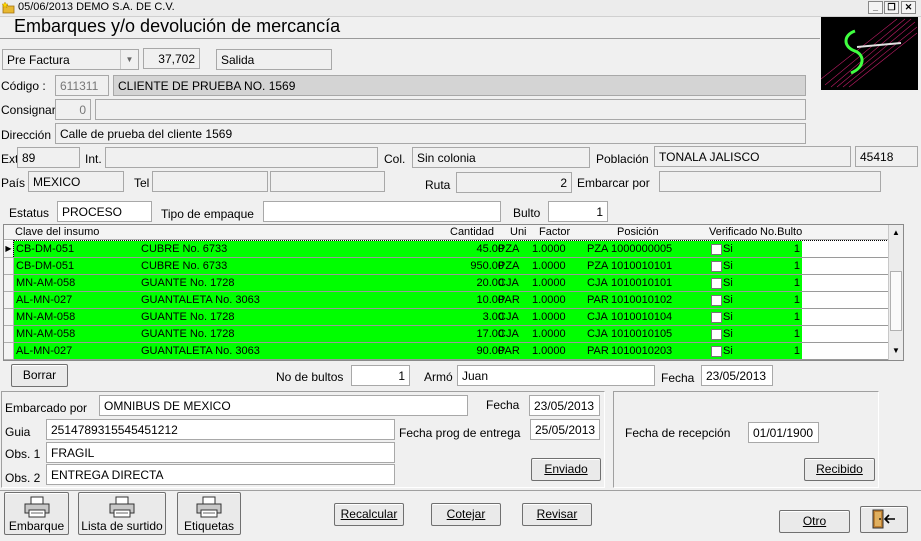 The image size is (921, 541). Describe the element at coordinates (207, 214) in the screenshot. I see `tipo-empaque-label: Tipo de empaque` at that location.